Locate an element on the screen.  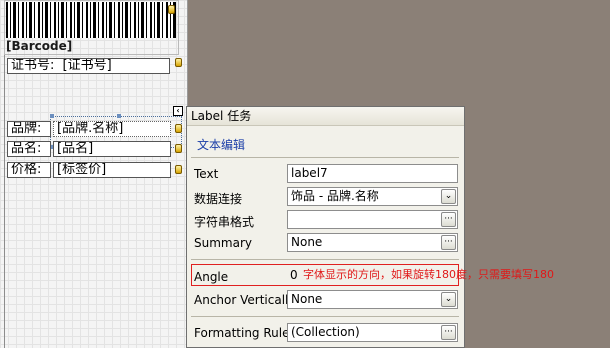
annotation-text: 字体显示的方向，如果旋转180度，只需要填写180 is located at coordinates (428, 274).